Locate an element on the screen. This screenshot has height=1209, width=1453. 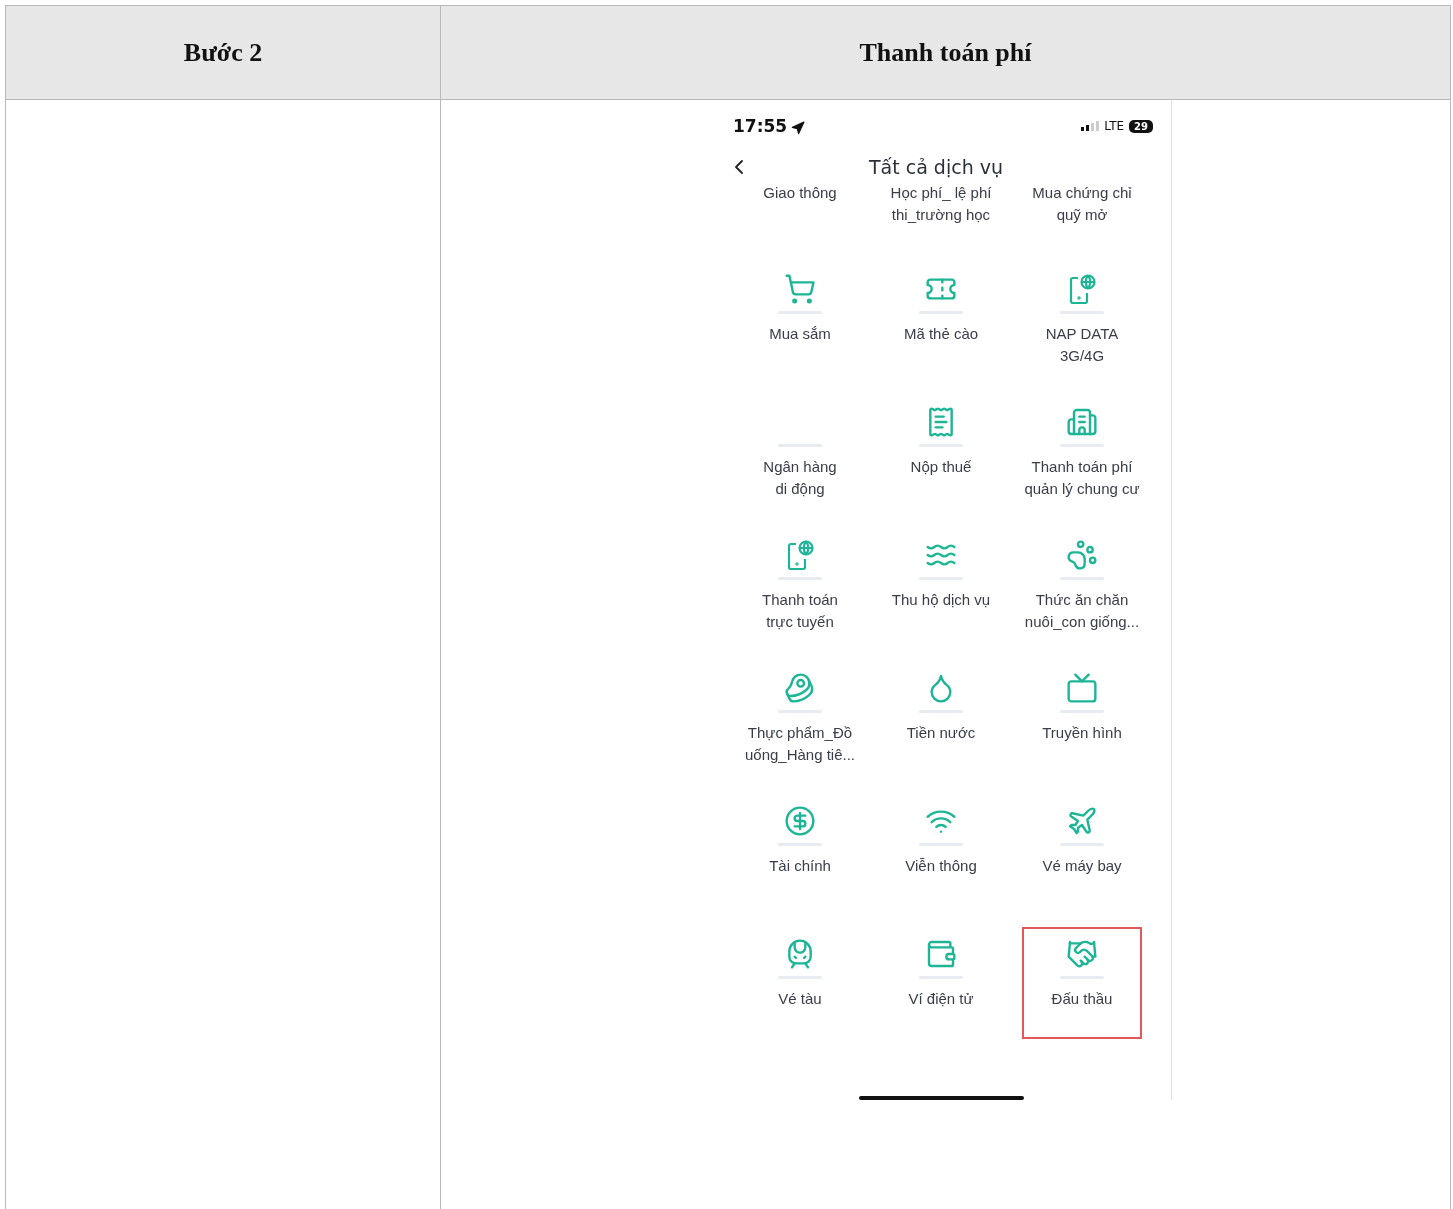
service-label: Tiền nước is located at coordinates (941, 733).